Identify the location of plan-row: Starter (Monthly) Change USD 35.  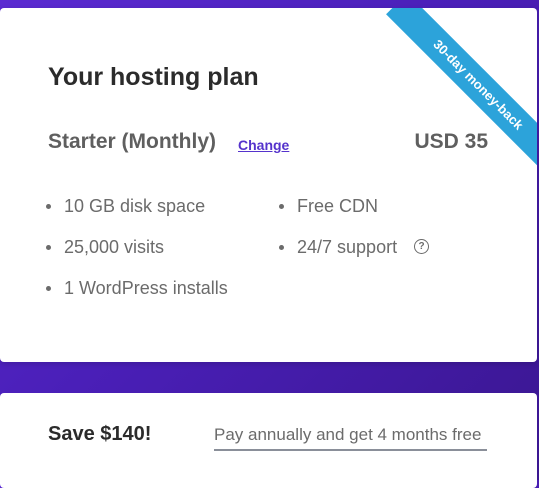
(268, 145).